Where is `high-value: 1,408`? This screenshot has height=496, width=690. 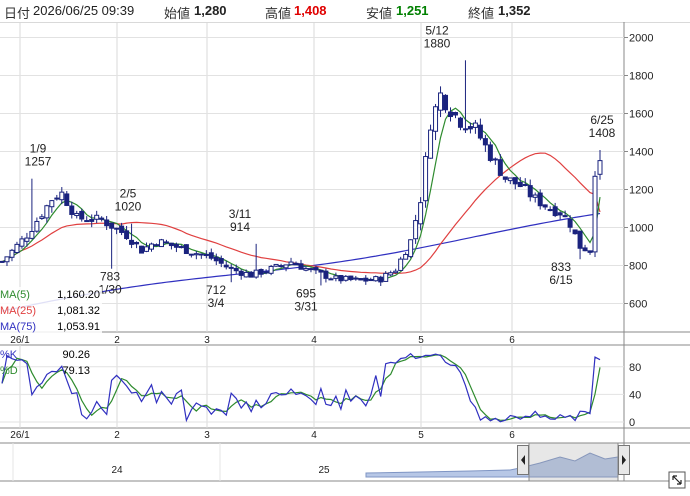
high-value: 1,408 is located at coordinates (310, 10).